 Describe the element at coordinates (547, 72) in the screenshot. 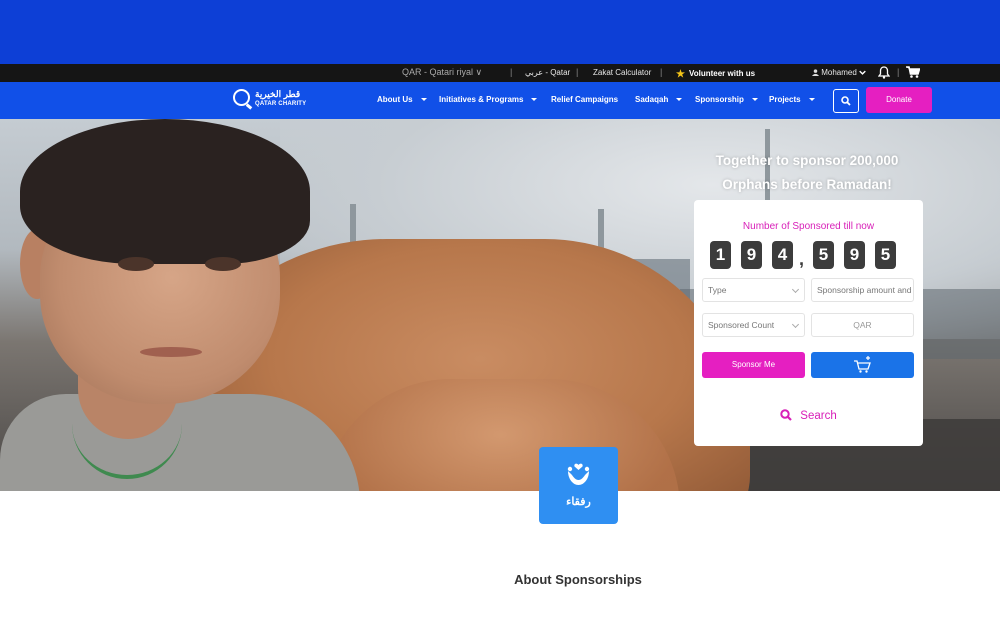

I see `language-link: عربي - Qatar` at that location.